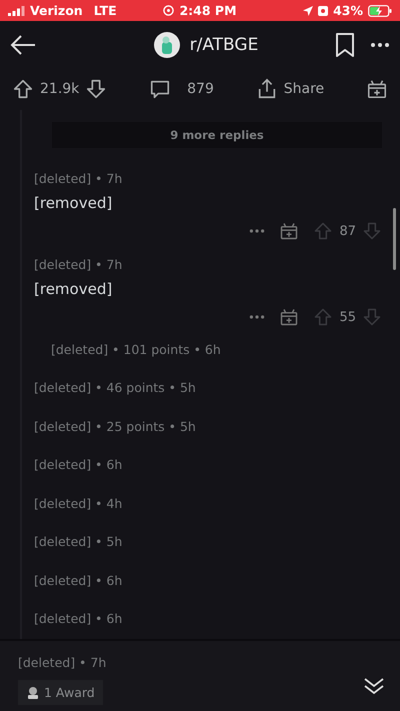 The height and width of the screenshot is (711, 400). Describe the element at coordinates (347, 231) in the screenshot. I see `comment-score: 87` at that location.